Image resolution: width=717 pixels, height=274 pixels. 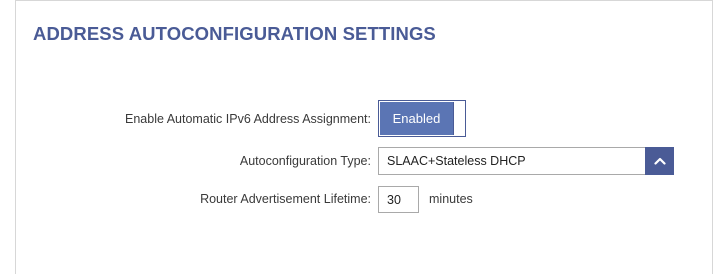 I want to click on ra-lifetime-label: Router Advertisement Lifetime:, so click(x=285, y=199).